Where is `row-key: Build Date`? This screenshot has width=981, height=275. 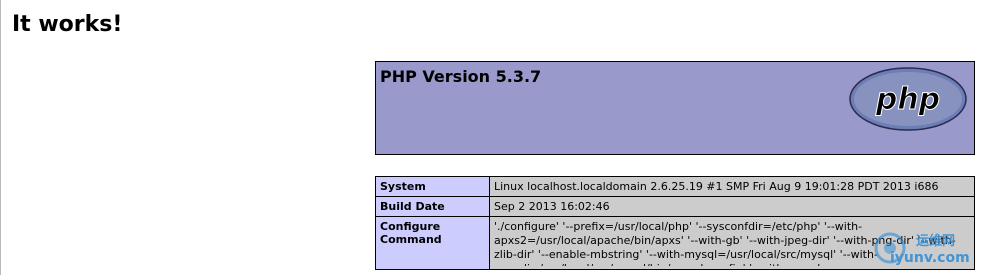 row-key: Build Date is located at coordinates (432, 206).